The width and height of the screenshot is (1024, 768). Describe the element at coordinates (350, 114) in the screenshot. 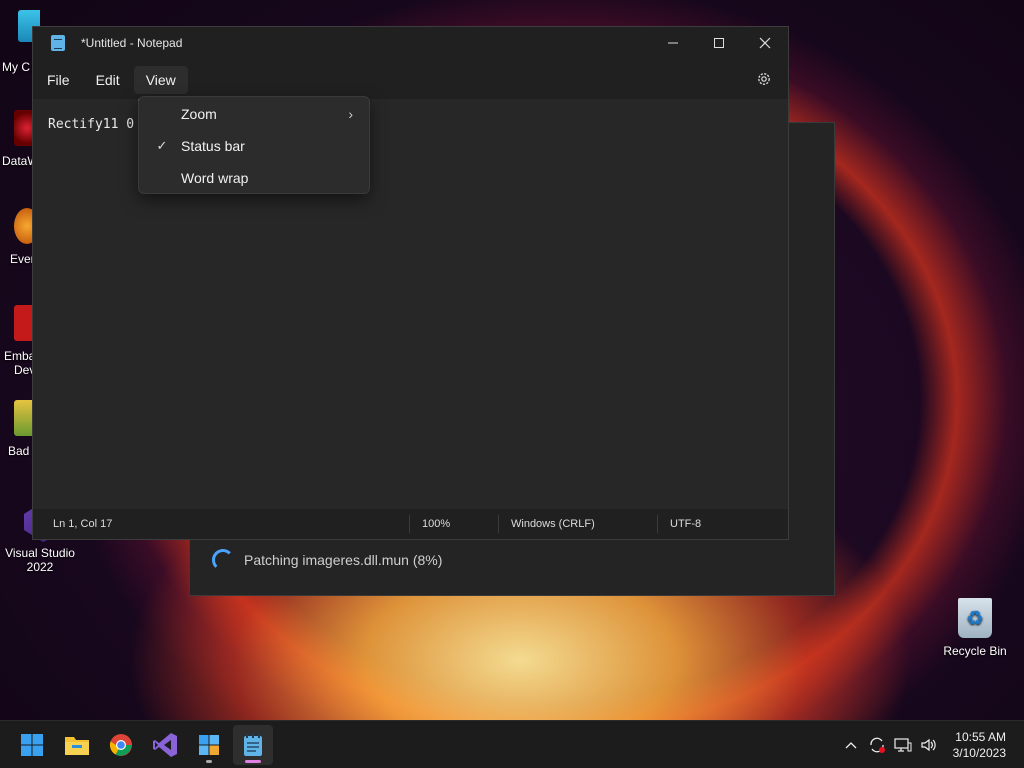

I see `chevron-right-icon: ›` at that location.